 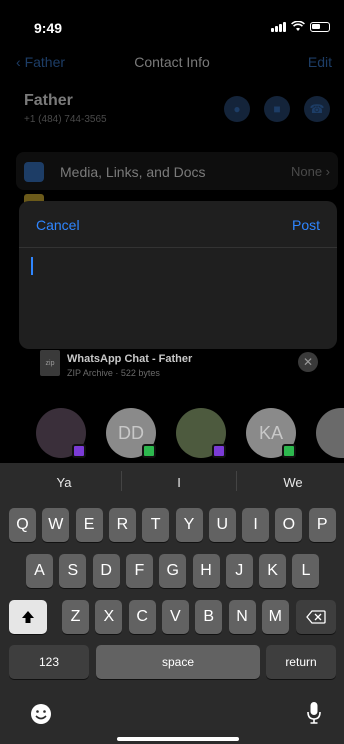 I want to click on remove-attachment-icon: ✕, so click(x=308, y=362).